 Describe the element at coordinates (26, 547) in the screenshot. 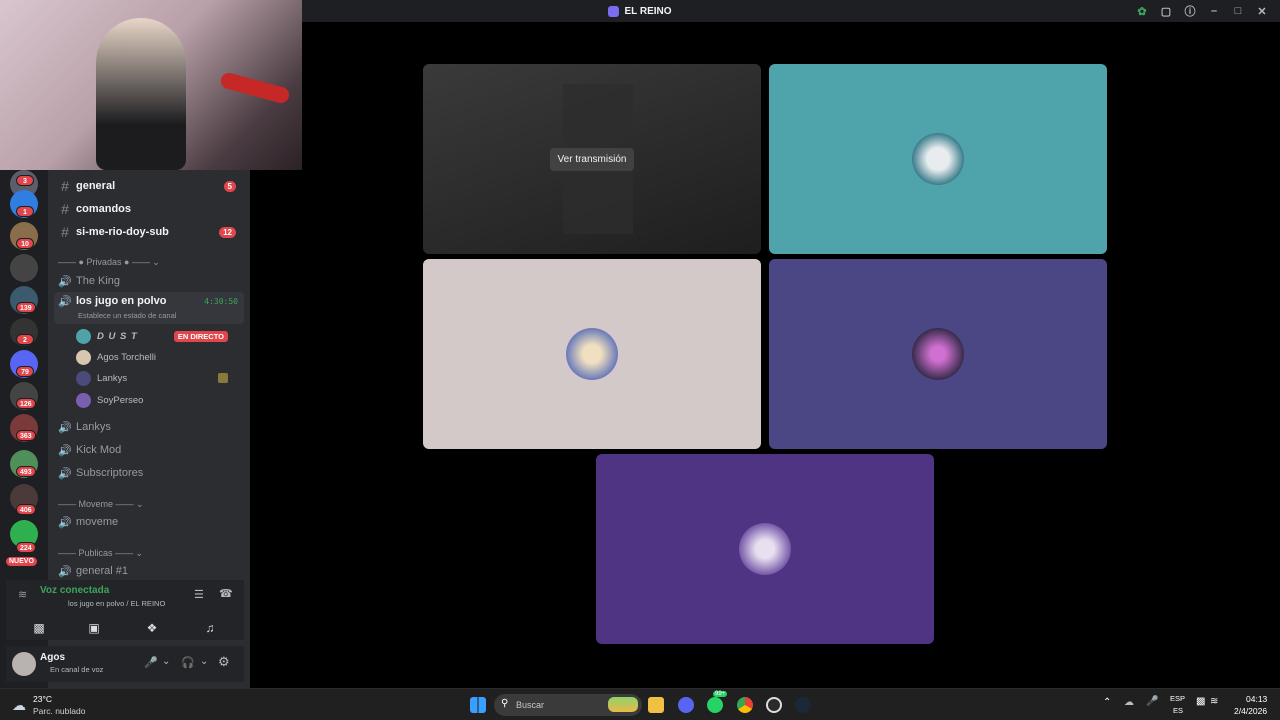

I see `server-badge: 224` at that location.